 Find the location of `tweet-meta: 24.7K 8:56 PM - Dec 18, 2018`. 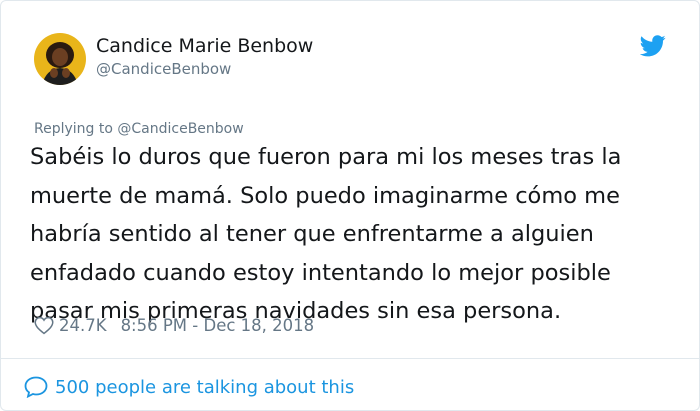

tweet-meta: 24.7K 8:56 PM - Dec 18, 2018 is located at coordinates (174, 325).